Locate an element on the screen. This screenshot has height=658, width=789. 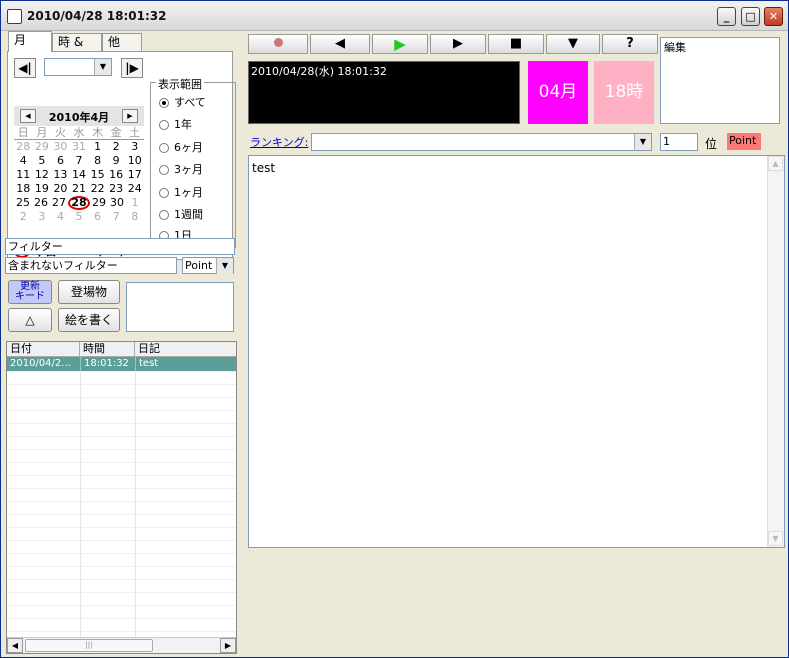
calendar-prev-button: ◀ is located at coordinates (28, 116).